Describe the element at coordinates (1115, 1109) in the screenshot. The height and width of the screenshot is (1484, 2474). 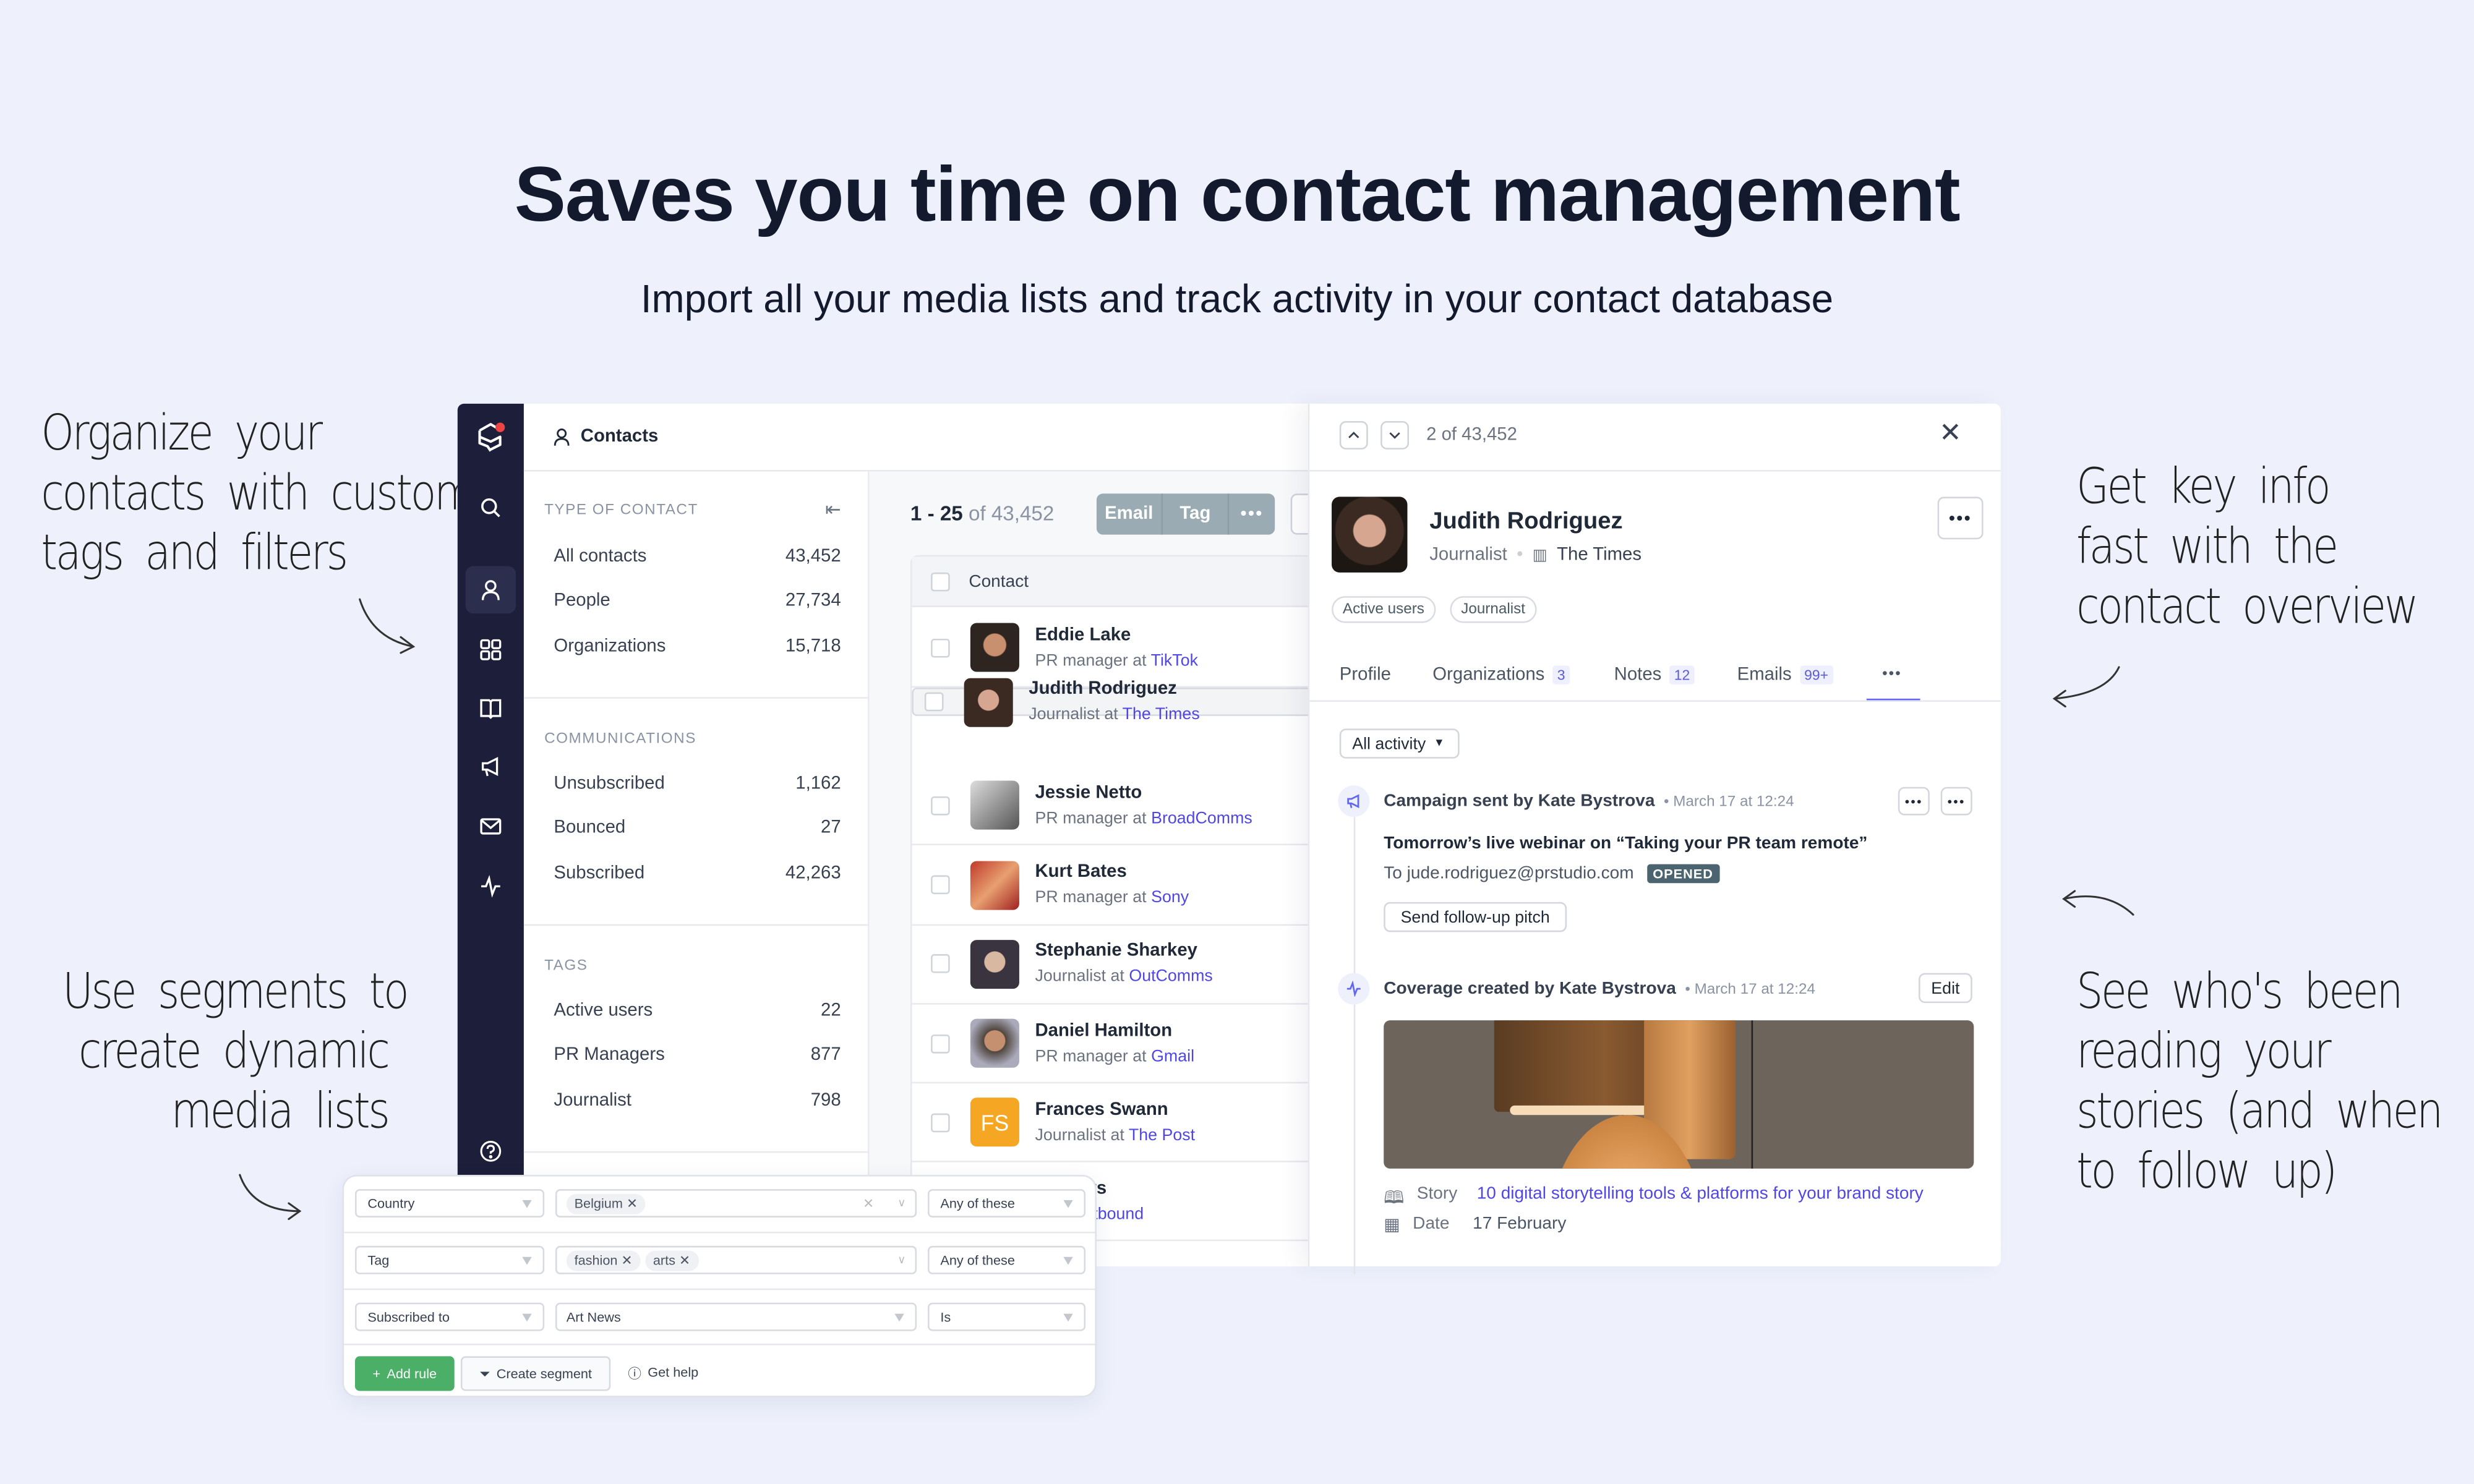
I see `contact-name: Frances Swann` at that location.